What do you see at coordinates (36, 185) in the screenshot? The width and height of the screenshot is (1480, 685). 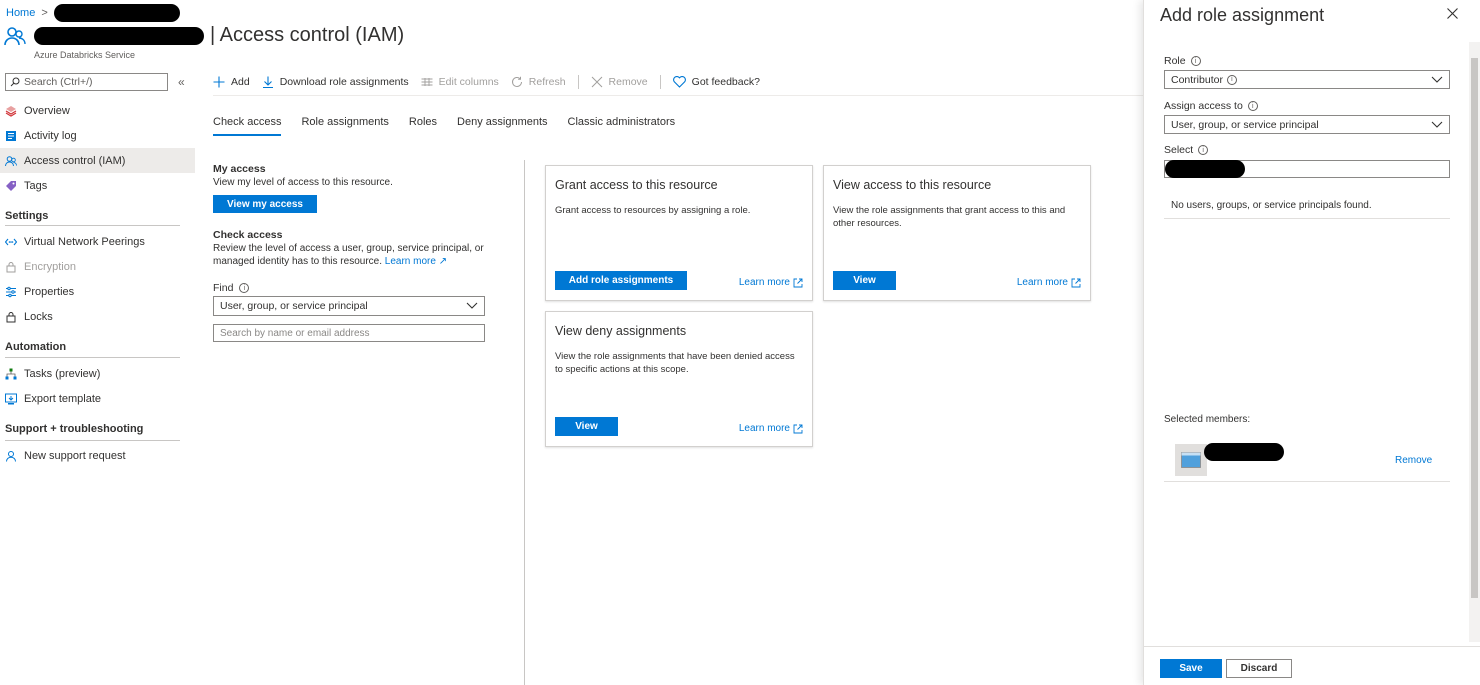 I see `sidebar-item-label: Tags` at bounding box center [36, 185].